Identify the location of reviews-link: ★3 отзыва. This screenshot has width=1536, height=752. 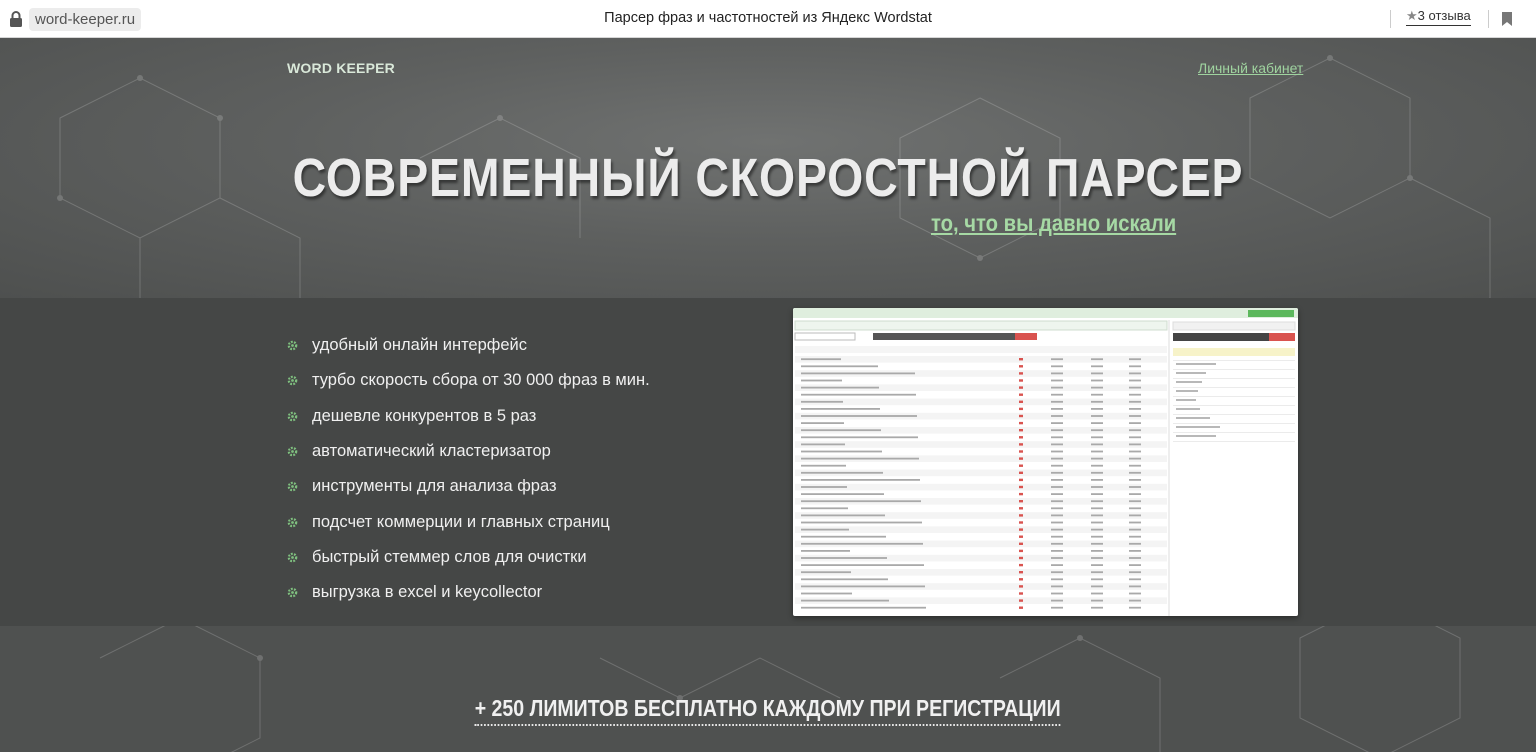
(1438, 17).